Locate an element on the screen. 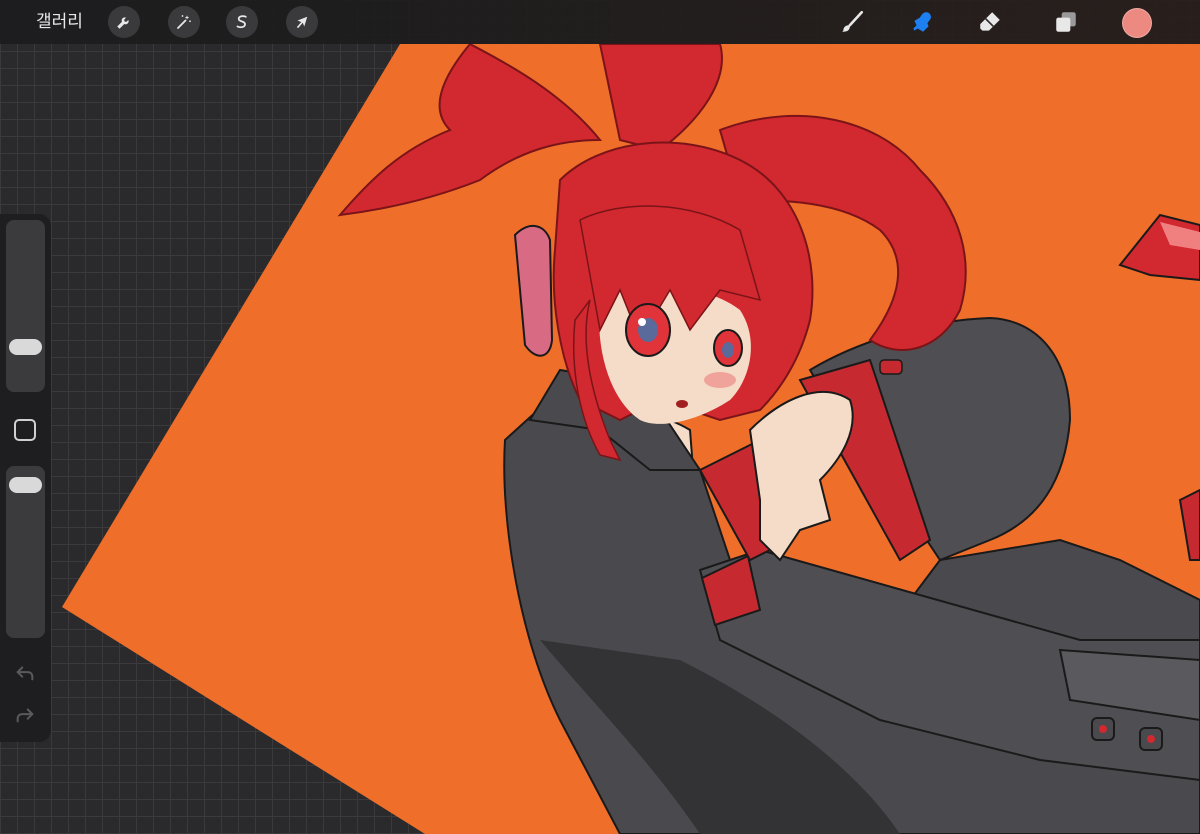 Image resolution: width=1200 pixels, height=834 pixels. magic-wand-icon is located at coordinates (184, 22).